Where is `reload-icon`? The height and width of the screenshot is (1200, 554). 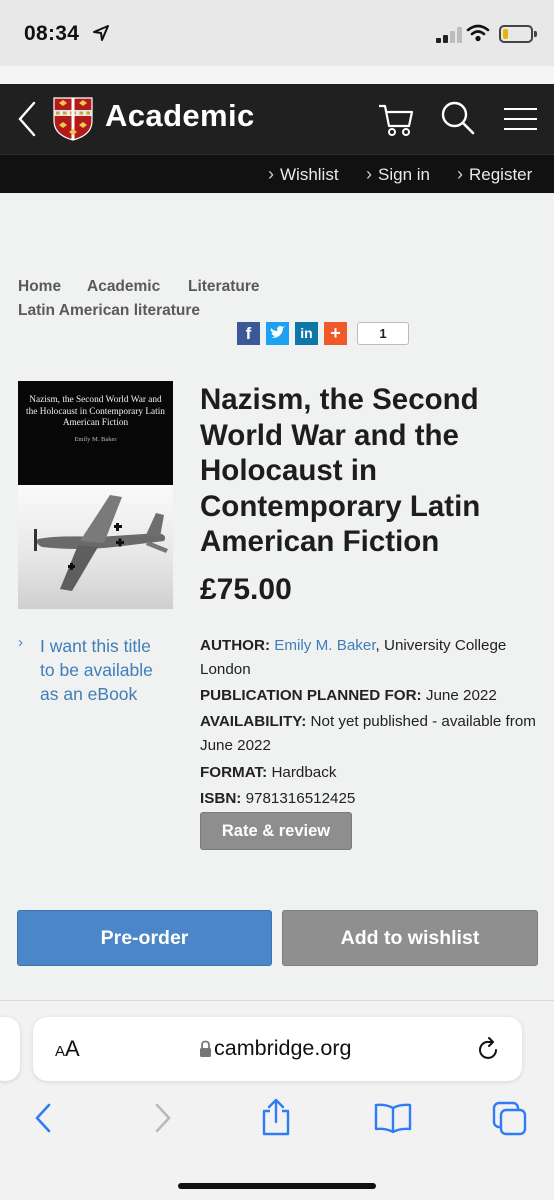
reload-icon is located at coordinates (489, 1049).